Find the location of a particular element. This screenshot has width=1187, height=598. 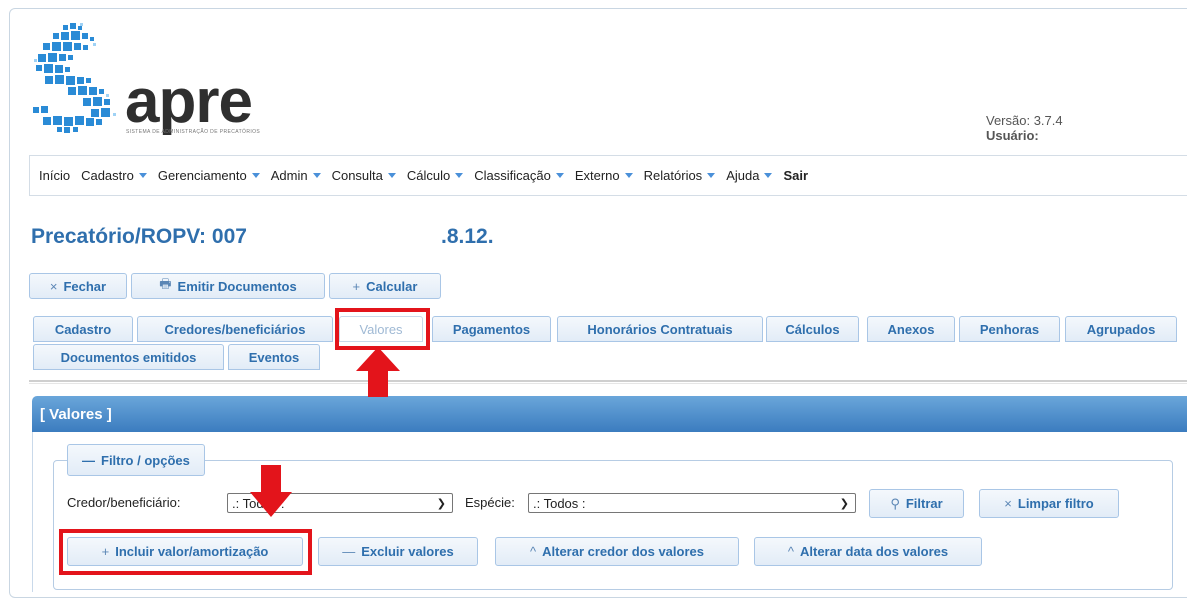

calculate-button: + Calcular is located at coordinates (385, 286).